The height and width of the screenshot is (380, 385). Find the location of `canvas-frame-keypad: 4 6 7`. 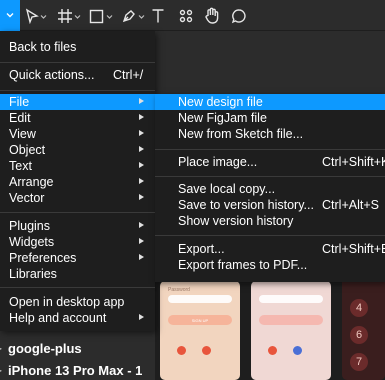

canvas-frame-keypad: 4 6 7 is located at coordinates (363, 326).